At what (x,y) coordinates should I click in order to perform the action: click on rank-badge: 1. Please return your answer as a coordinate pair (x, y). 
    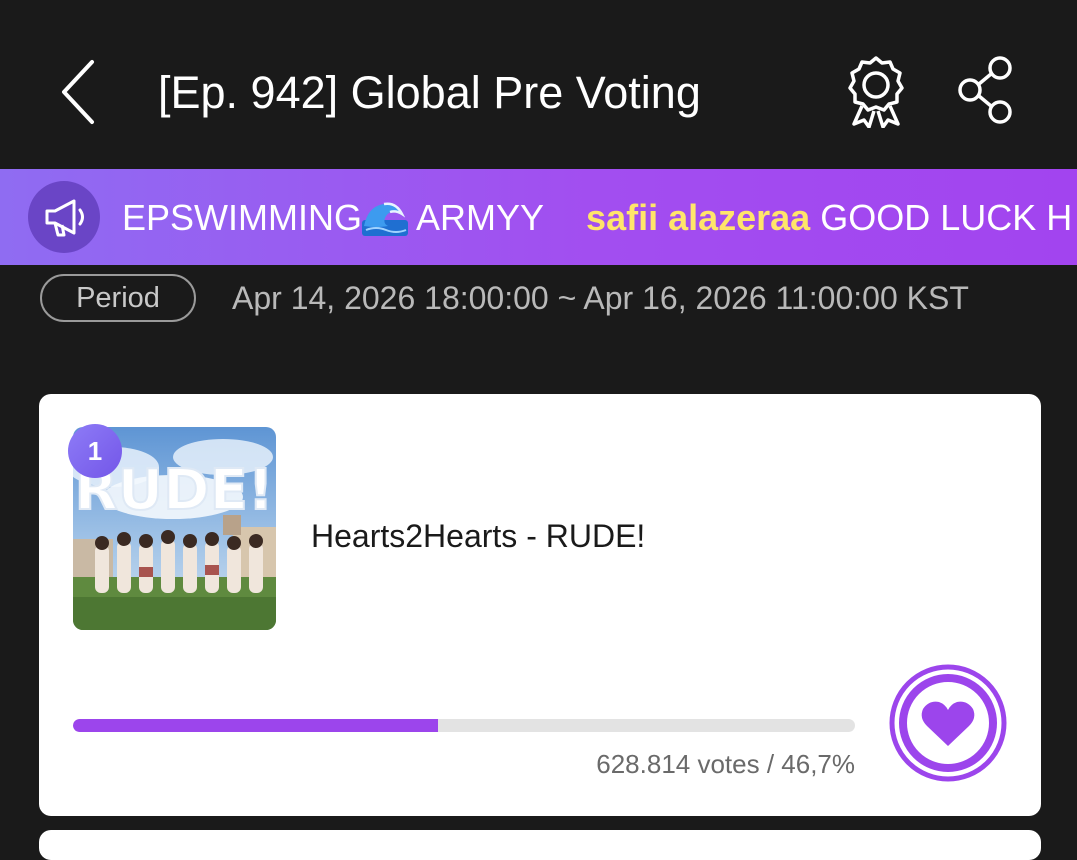
    Looking at the image, I should click on (95, 451).